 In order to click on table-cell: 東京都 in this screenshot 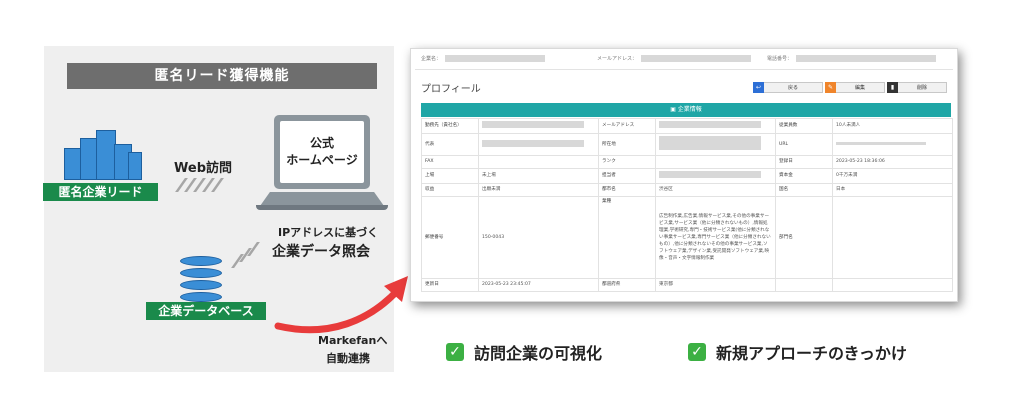, I will do `click(715, 285)`.